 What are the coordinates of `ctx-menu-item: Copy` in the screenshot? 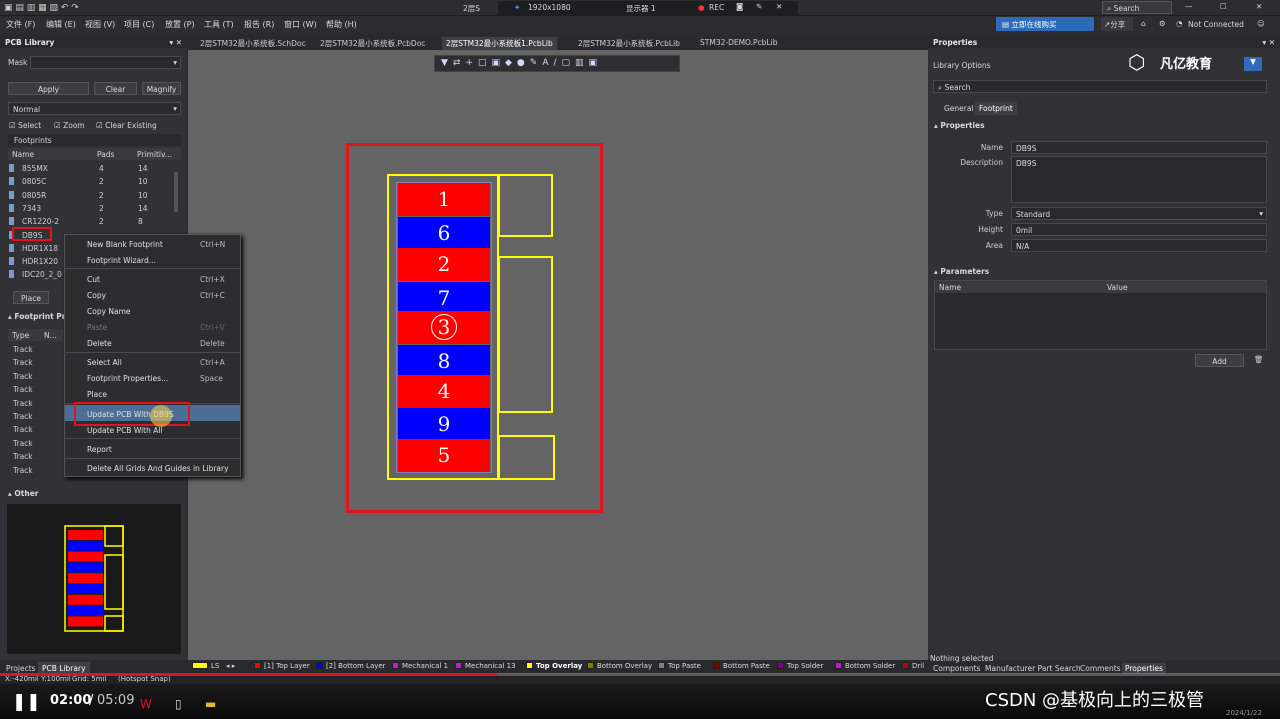 It's located at (96, 295).